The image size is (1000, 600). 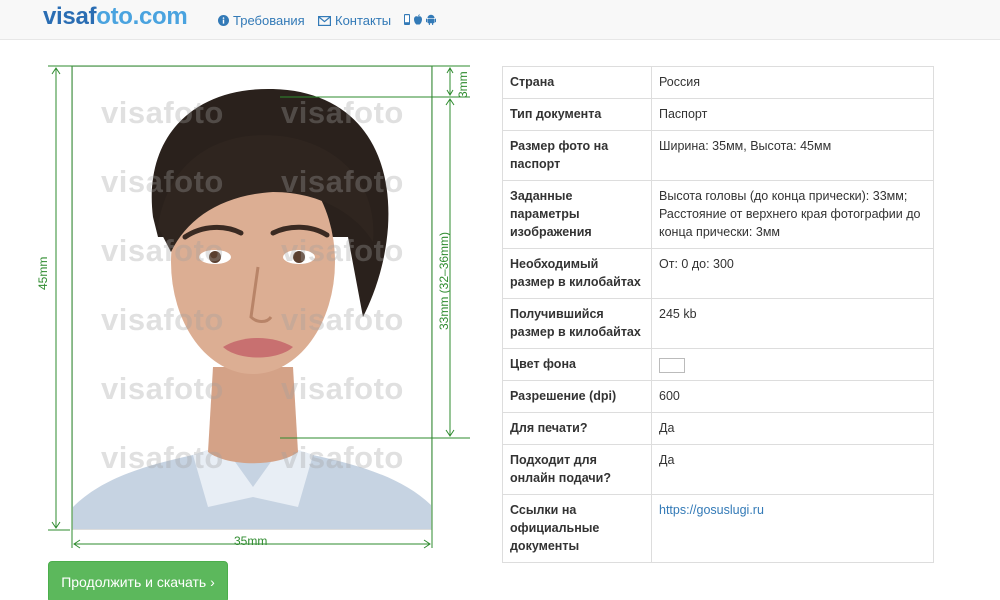 What do you see at coordinates (792, 364) in the screenshot?
I see `background-color-value` at bounding box center [792, 364].